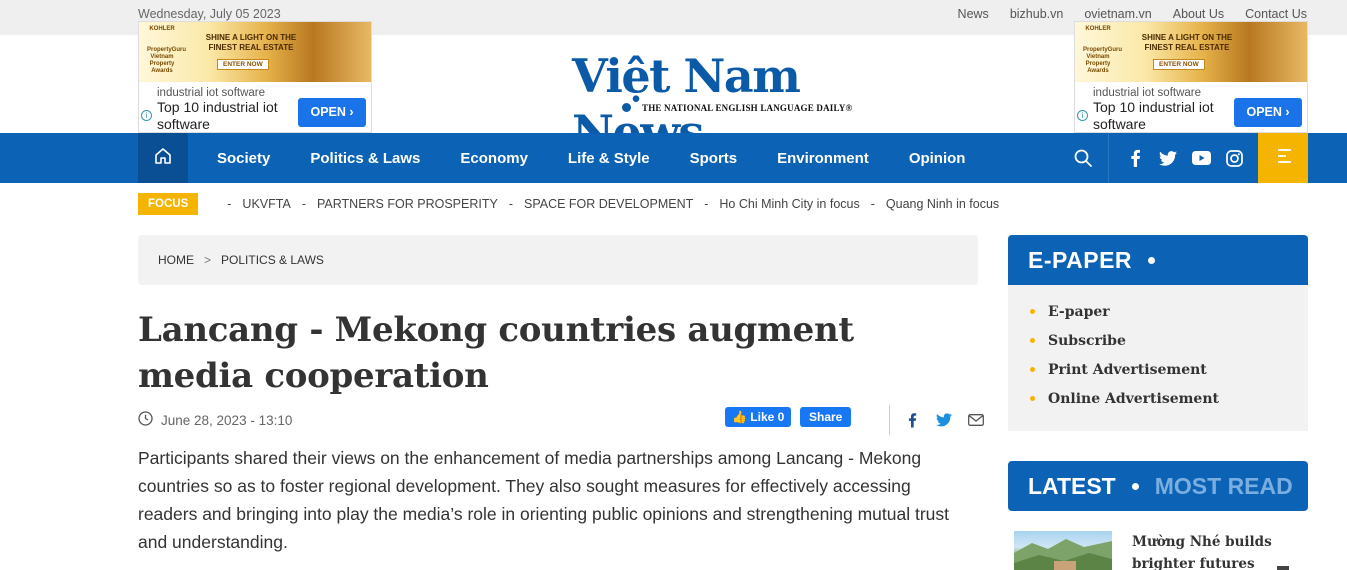  I want to click on focus-label: FOCUS, so click(168, 204).